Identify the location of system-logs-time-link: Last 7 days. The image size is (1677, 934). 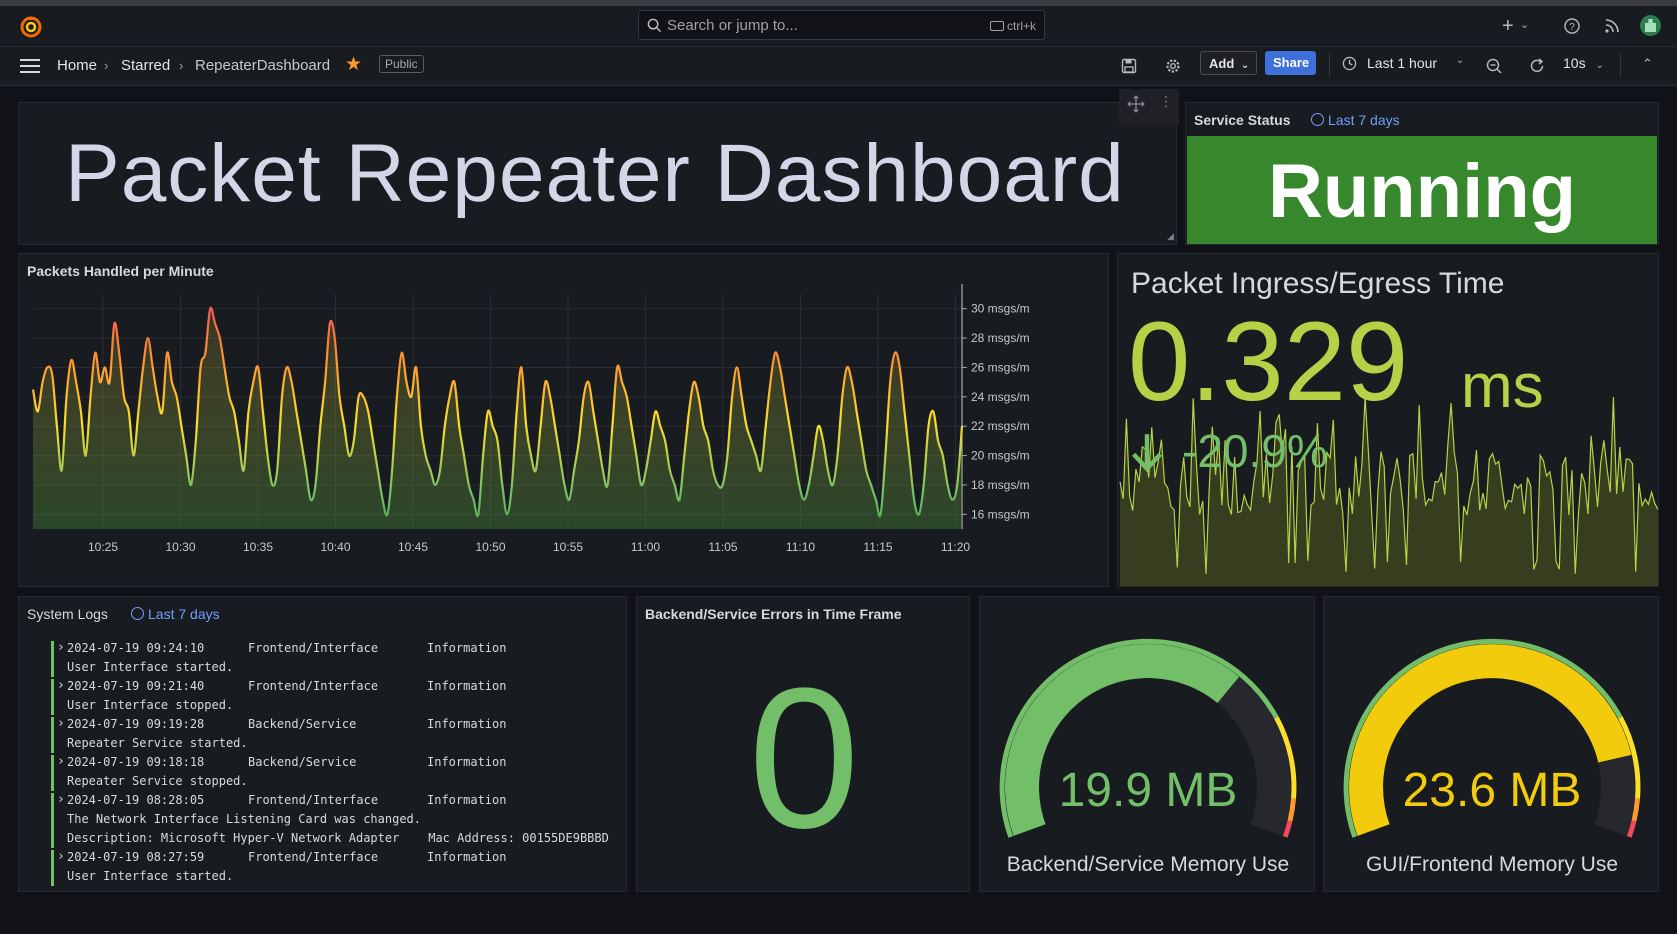
(175, 614).